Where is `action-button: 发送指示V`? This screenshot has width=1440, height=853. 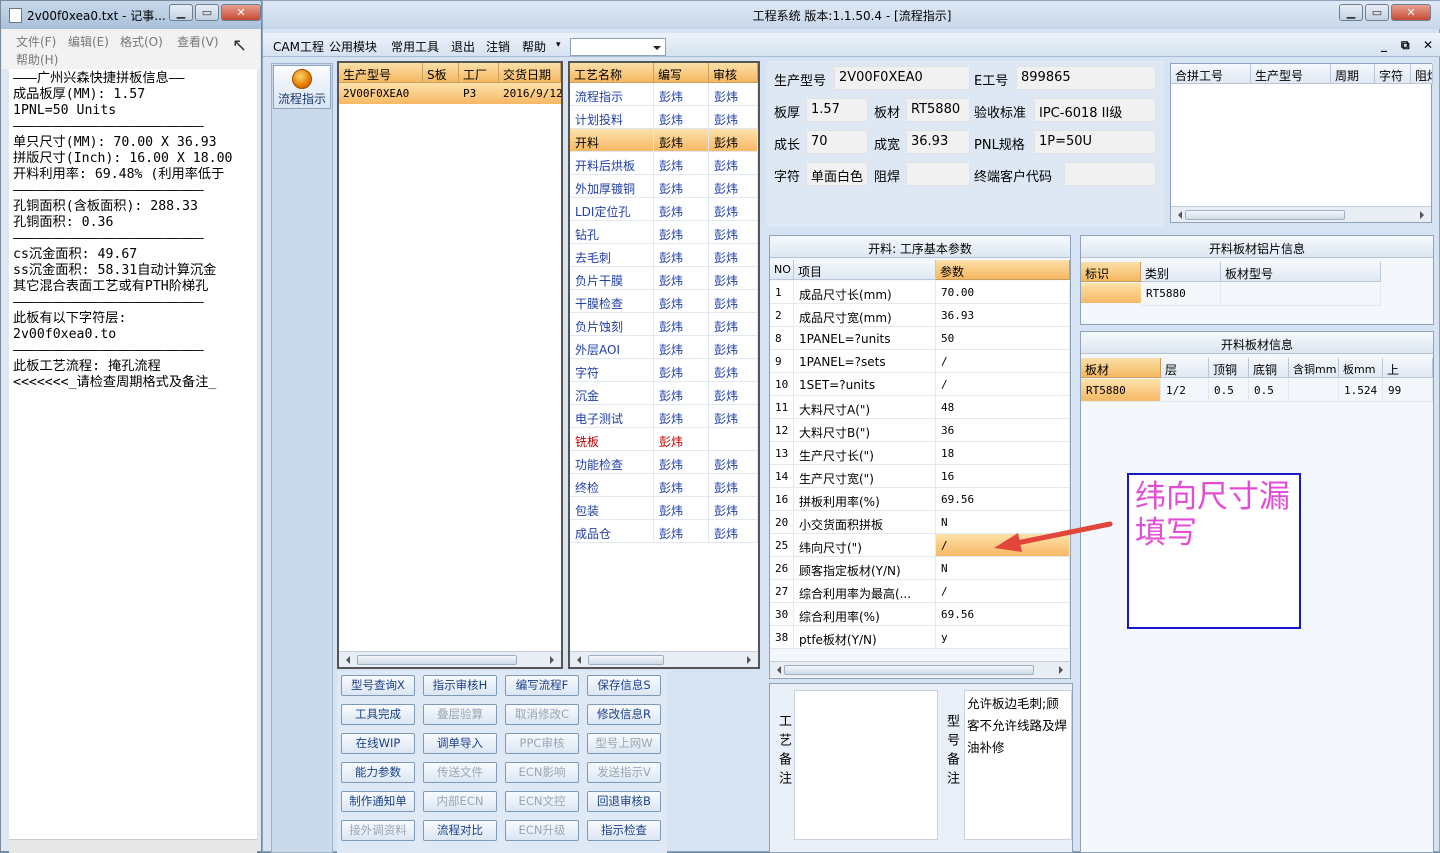
action-button: 发送指示V is located at coordinates (624, 772).